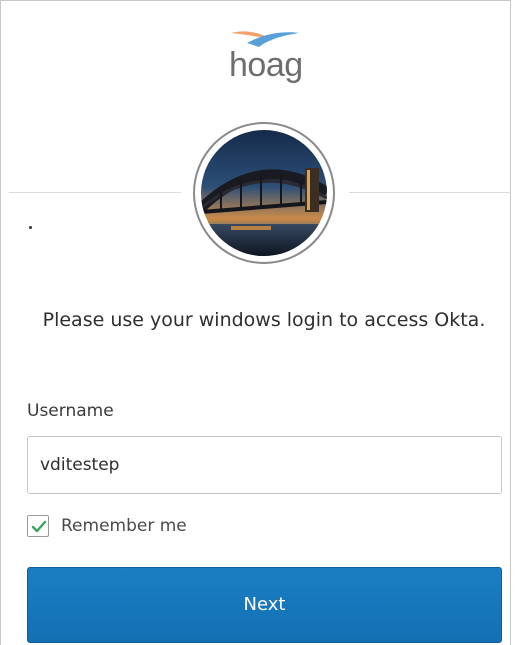  I want to click on logo-text: hoag, so click(266, 65).